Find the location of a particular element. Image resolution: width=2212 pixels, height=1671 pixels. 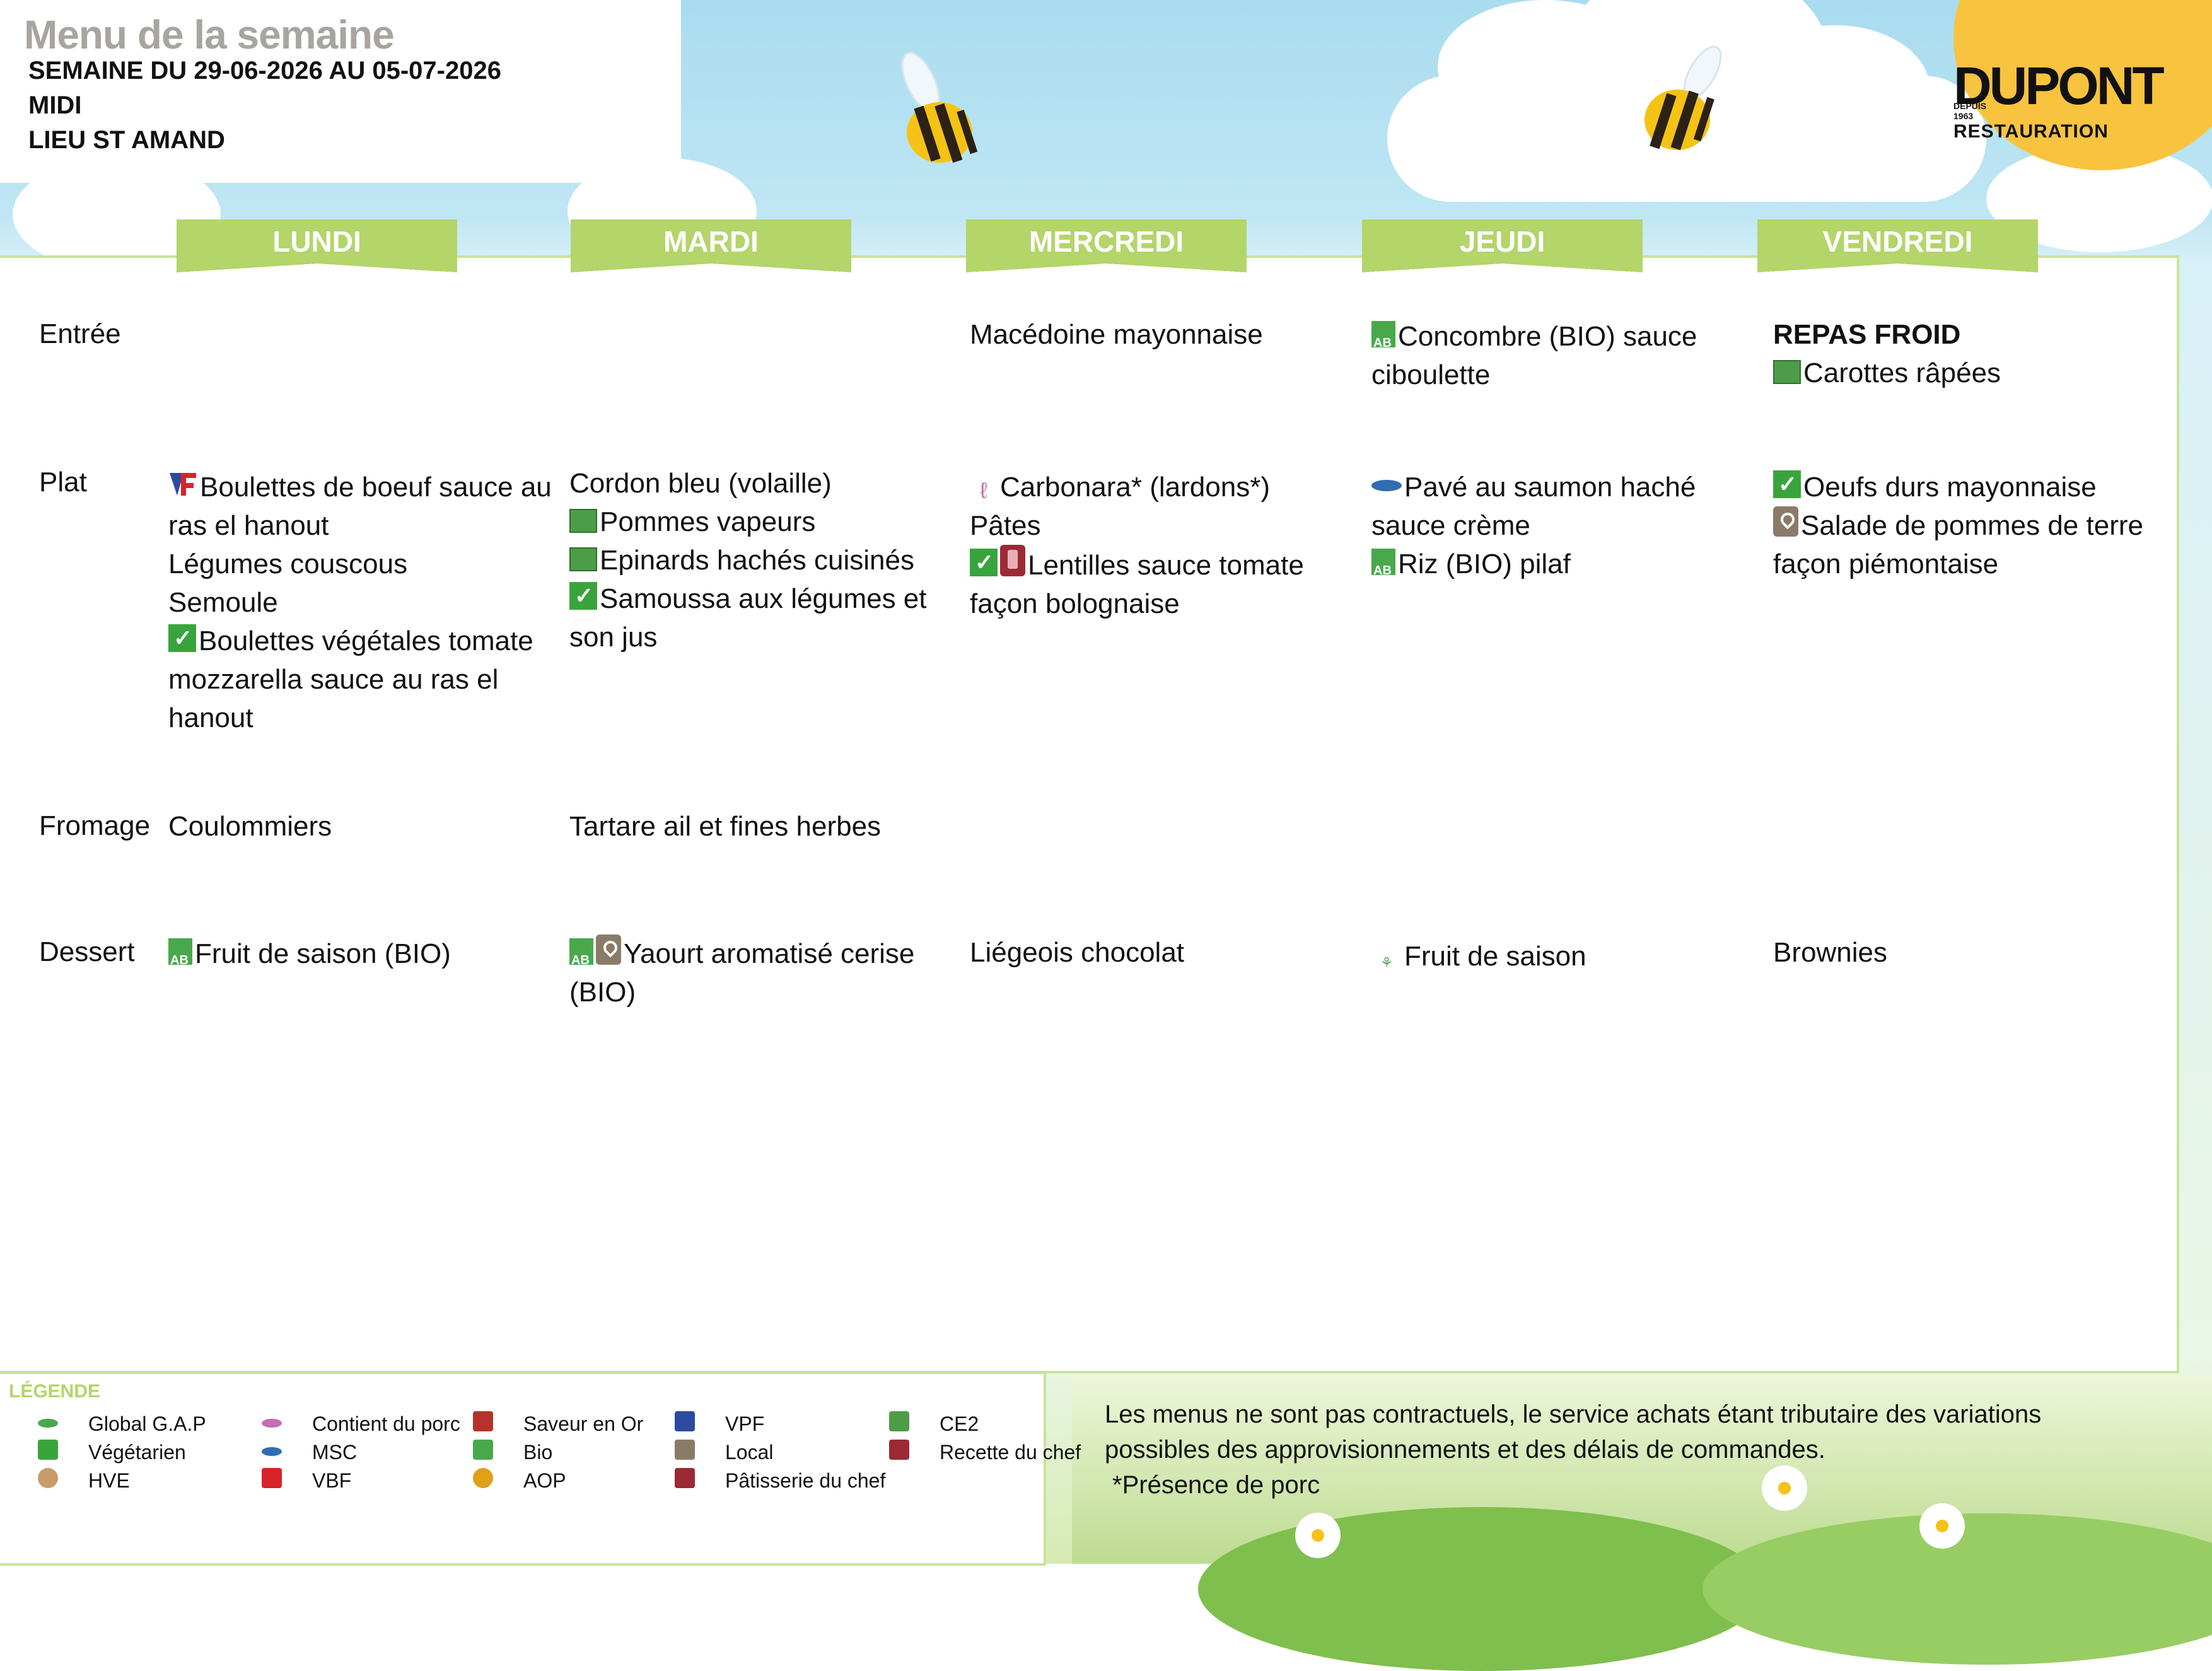

legend-label: Saveur en Or is located at coordinates (583, 1424).